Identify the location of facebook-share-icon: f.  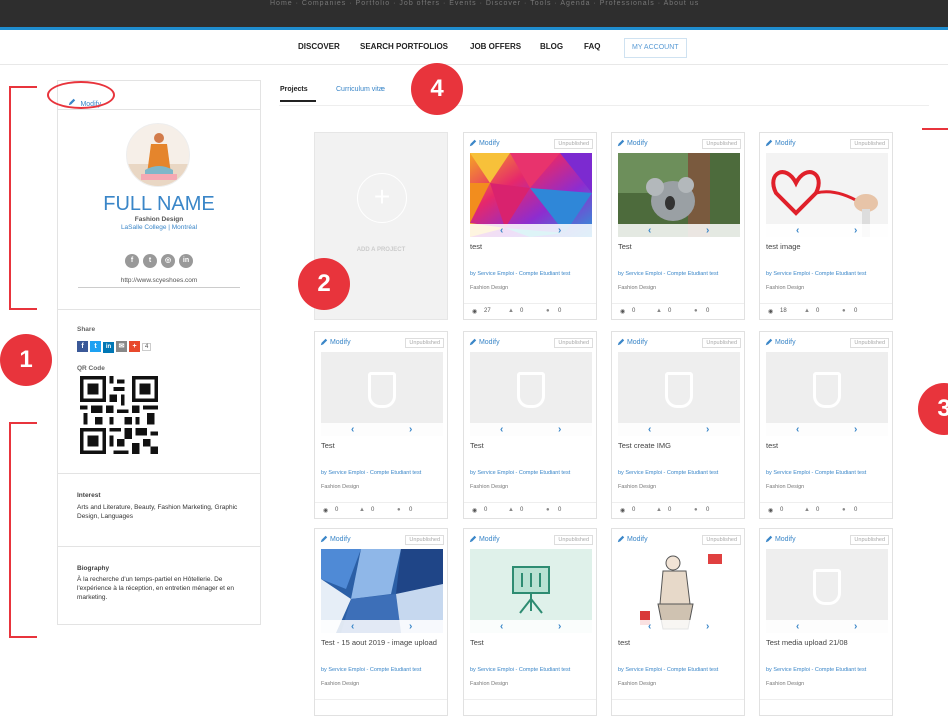
(82, 346).